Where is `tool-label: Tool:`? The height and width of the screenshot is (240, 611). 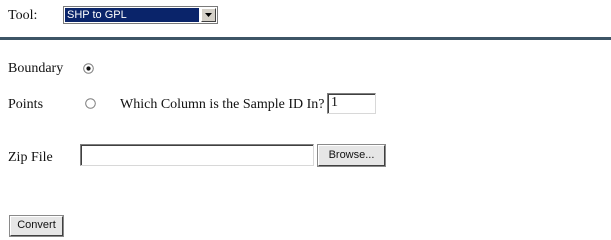
tool-label: Tool: is located at coordinates (23, 15).